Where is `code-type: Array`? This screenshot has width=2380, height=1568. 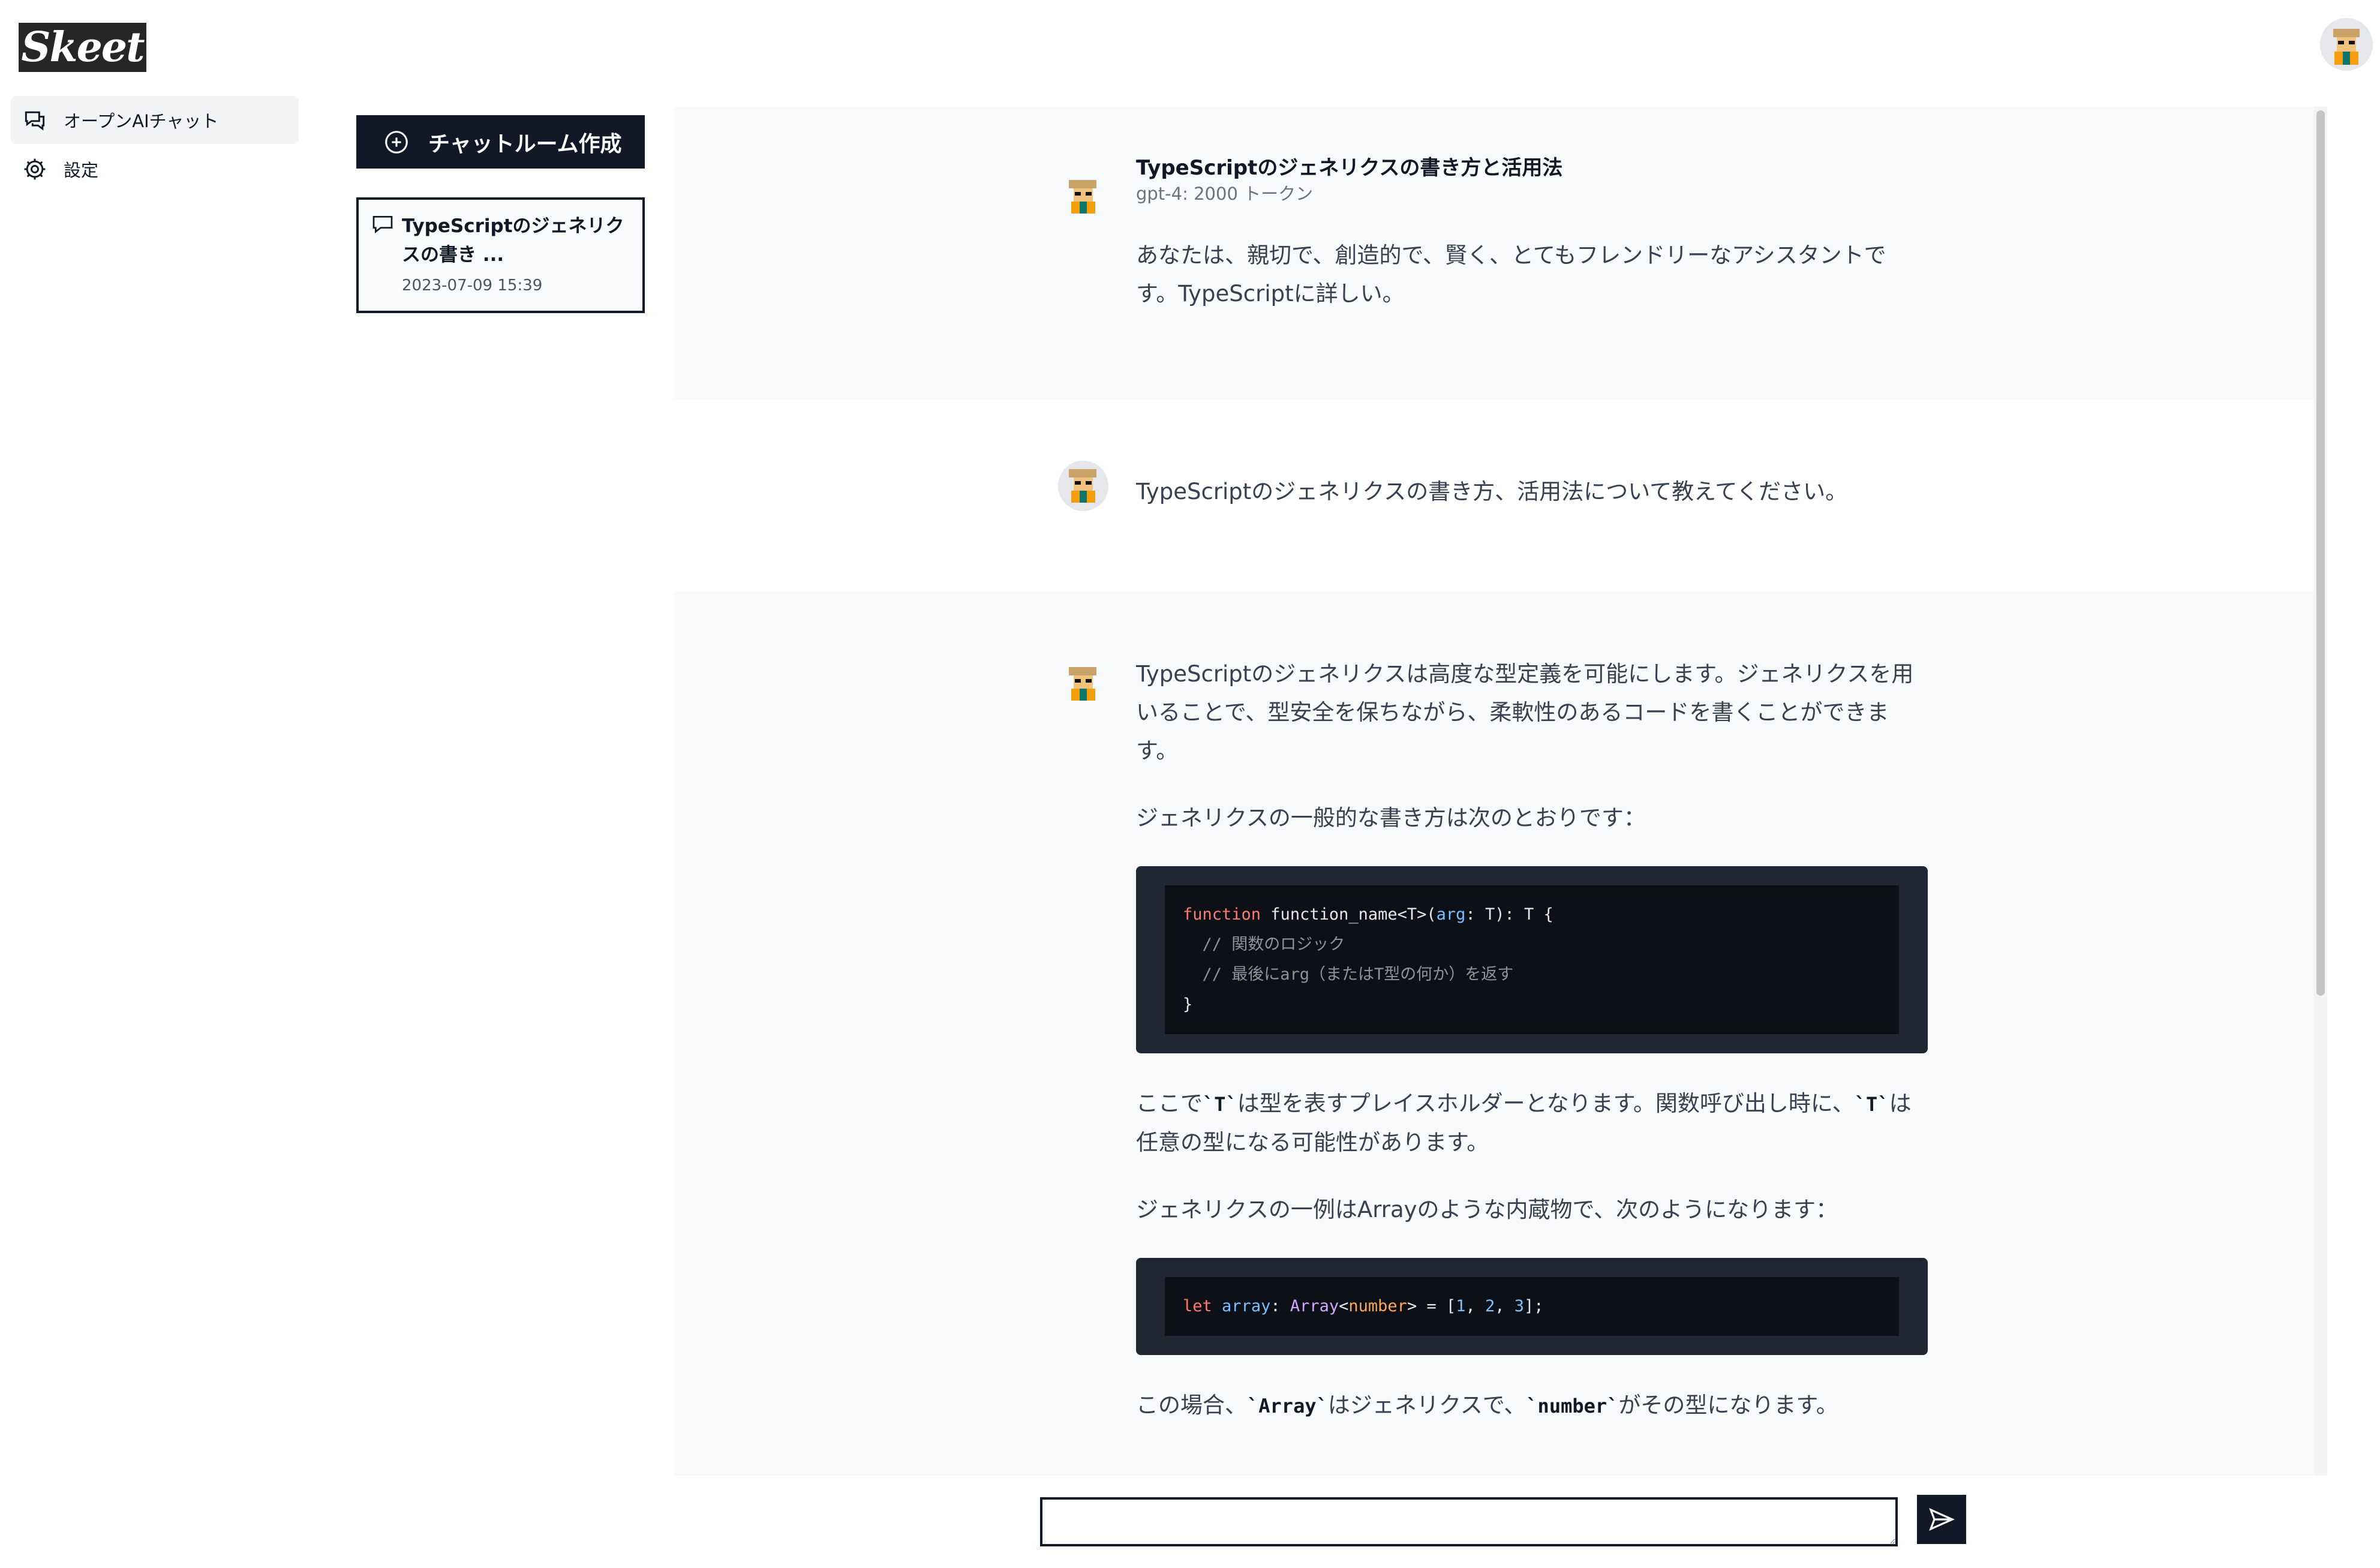
code-type: Array is located at coordinates (1314, 1306).